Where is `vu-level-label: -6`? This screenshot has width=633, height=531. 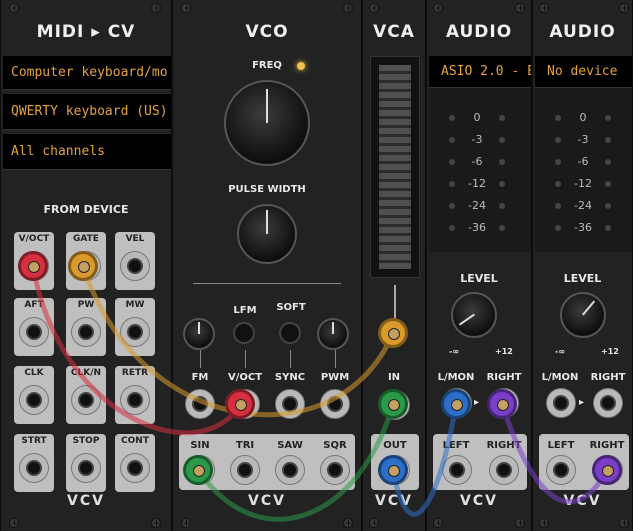 vu-level-label: -6 is located at coordinates (477, 161).